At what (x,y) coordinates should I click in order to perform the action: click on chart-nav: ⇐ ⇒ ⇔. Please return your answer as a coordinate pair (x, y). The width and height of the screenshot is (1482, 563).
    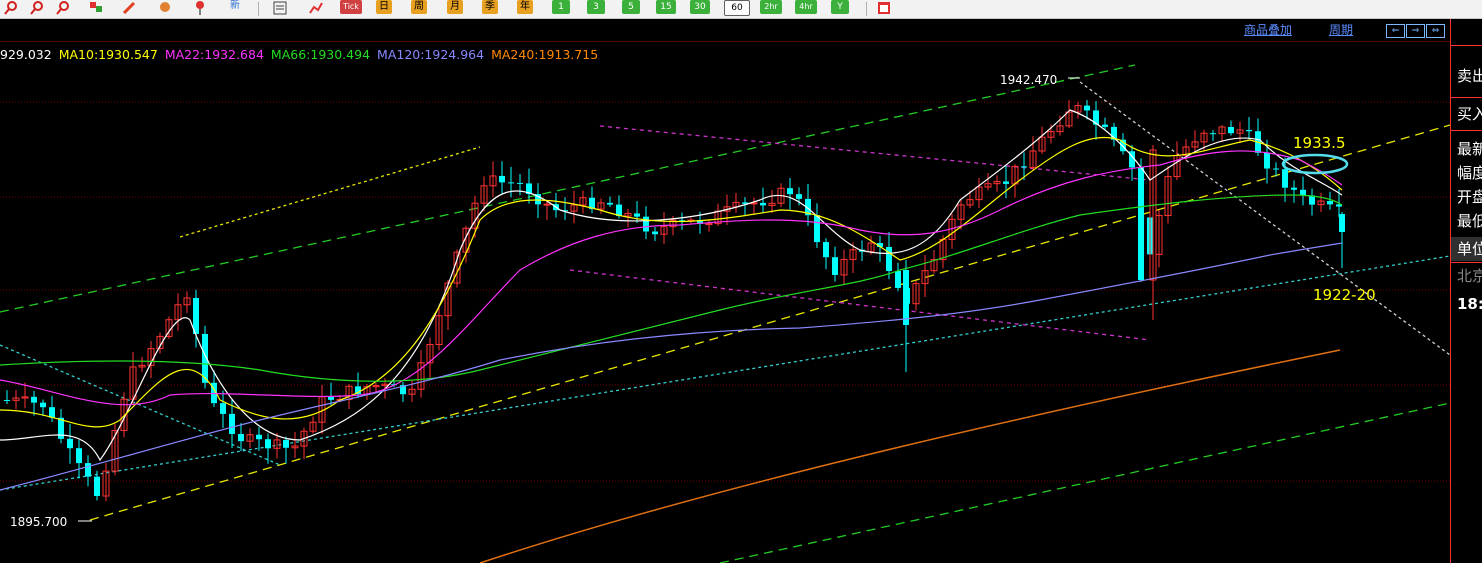
    Looking at the image, I should click on (1416, 31).